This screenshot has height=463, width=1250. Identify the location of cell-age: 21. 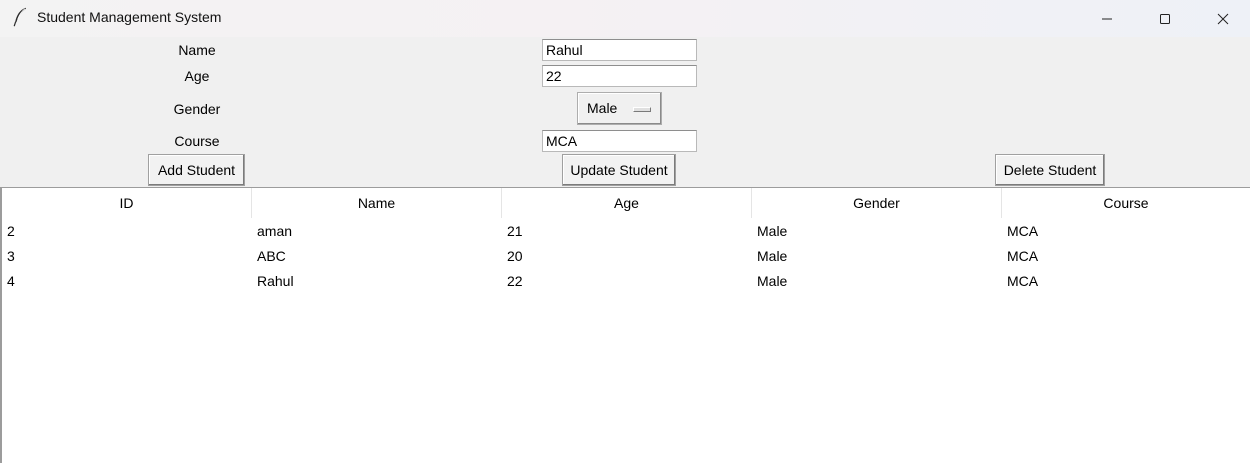
(515, 230).